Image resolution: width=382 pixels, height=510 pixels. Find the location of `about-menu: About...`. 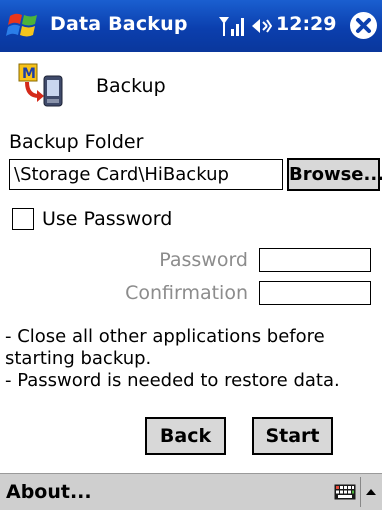

about-menu: About... is located at coordinates (49, 492).